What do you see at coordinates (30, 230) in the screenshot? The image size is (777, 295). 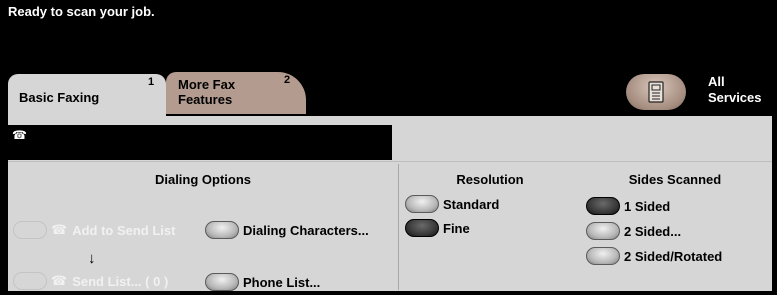 I see `add-to-send-list-pill` at bounding box center [30, 230].